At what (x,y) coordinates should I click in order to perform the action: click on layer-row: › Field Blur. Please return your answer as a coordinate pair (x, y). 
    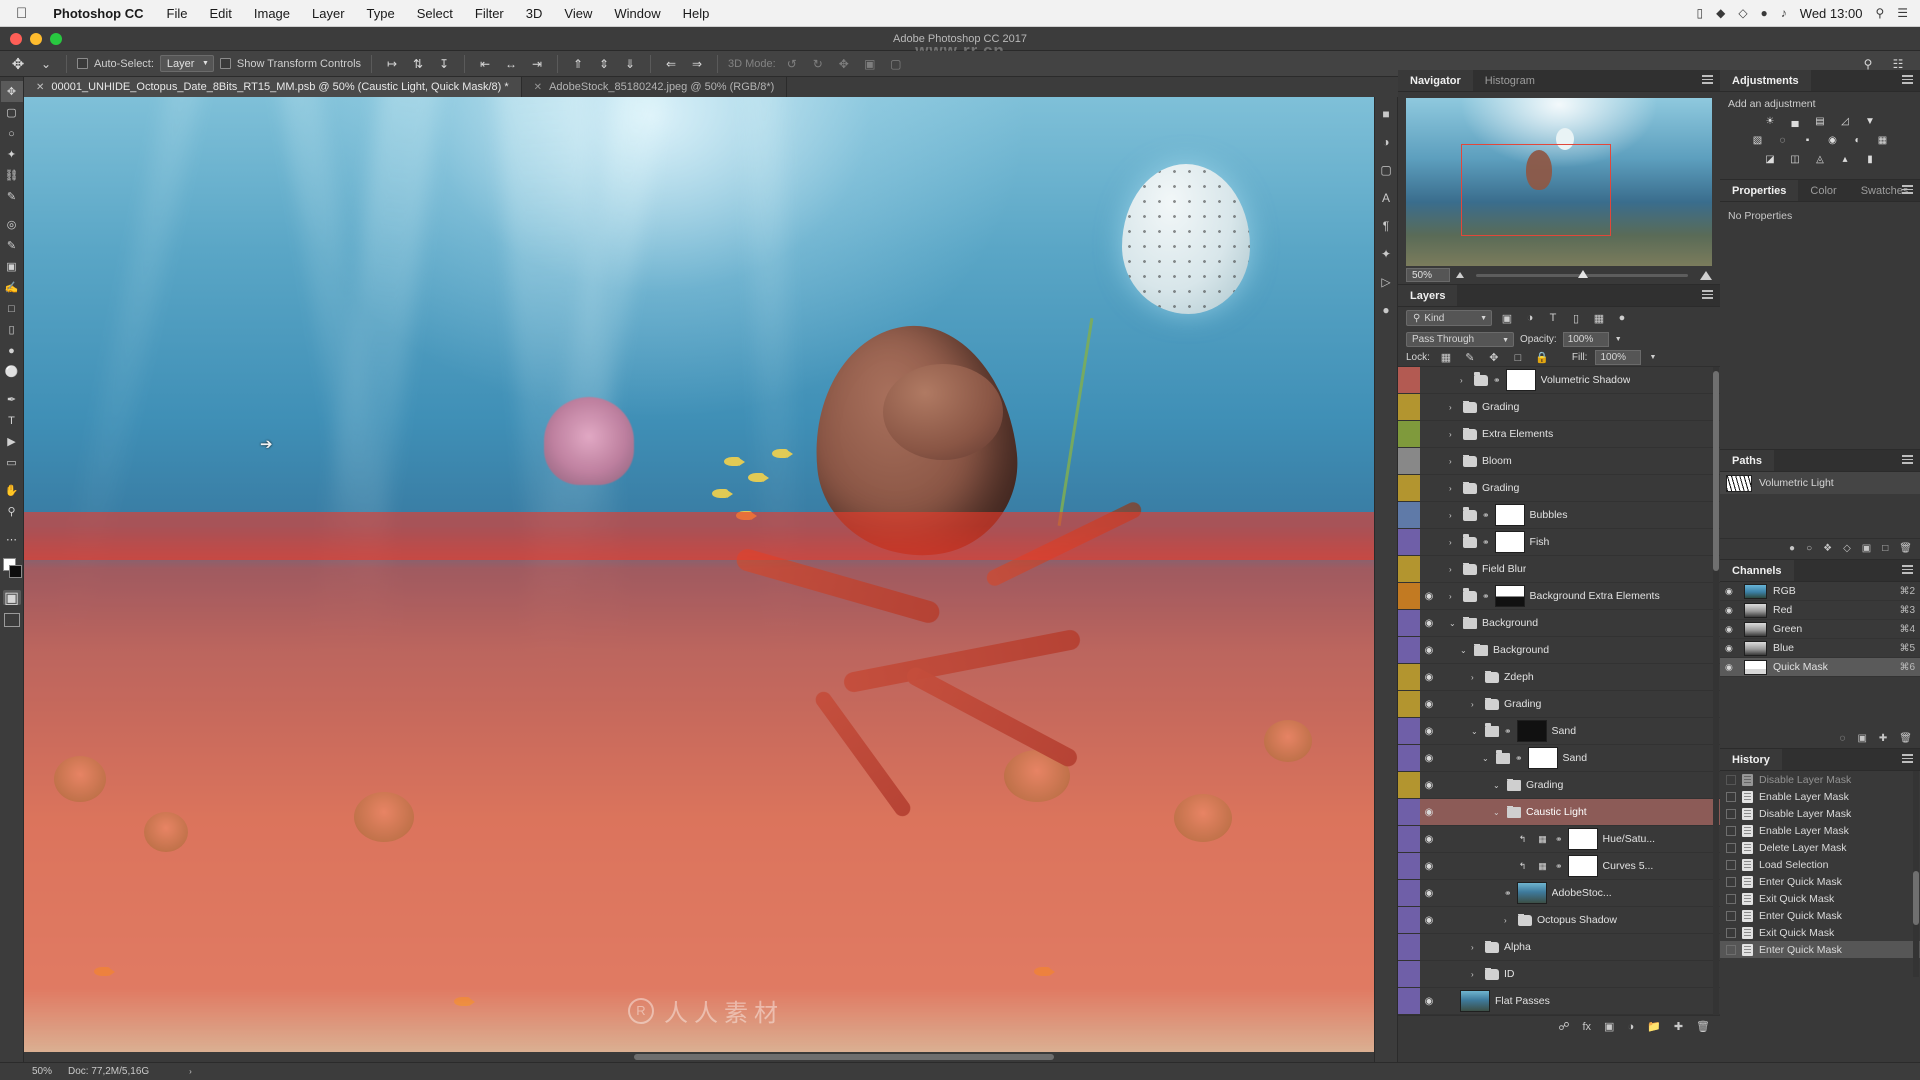
    Looking at the image, I should click on (1559, 569).